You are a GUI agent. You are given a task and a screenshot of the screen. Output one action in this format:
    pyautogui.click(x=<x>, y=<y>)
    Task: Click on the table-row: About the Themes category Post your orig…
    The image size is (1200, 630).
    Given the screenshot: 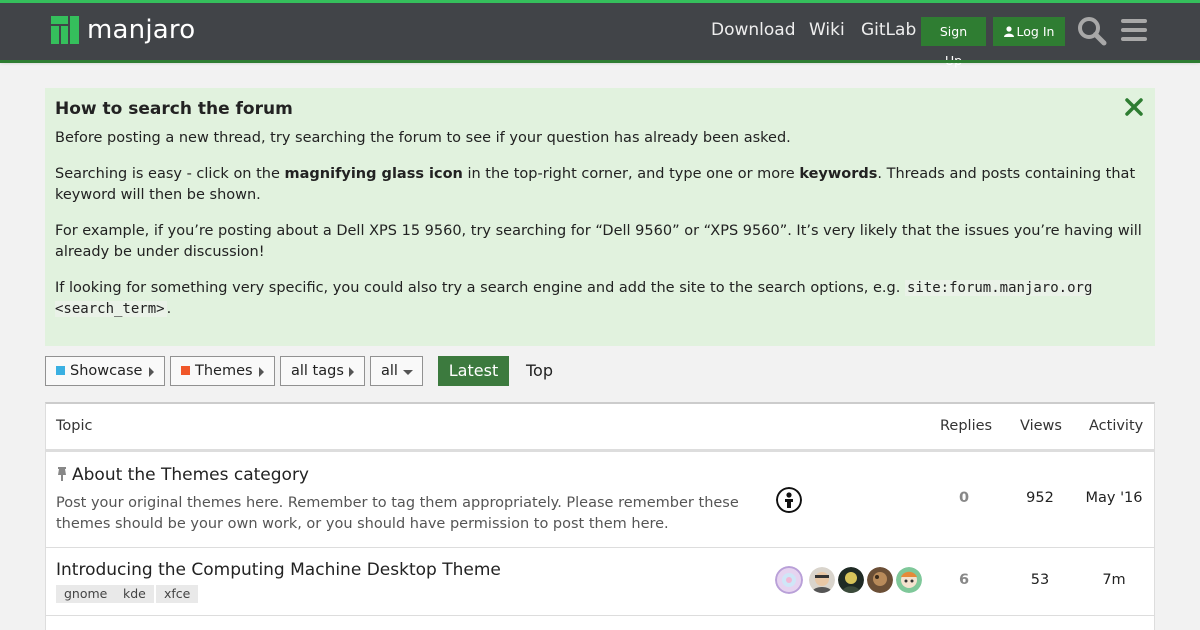 What is the action you would take?
    pyautogui.click(x=600, y=500)
    